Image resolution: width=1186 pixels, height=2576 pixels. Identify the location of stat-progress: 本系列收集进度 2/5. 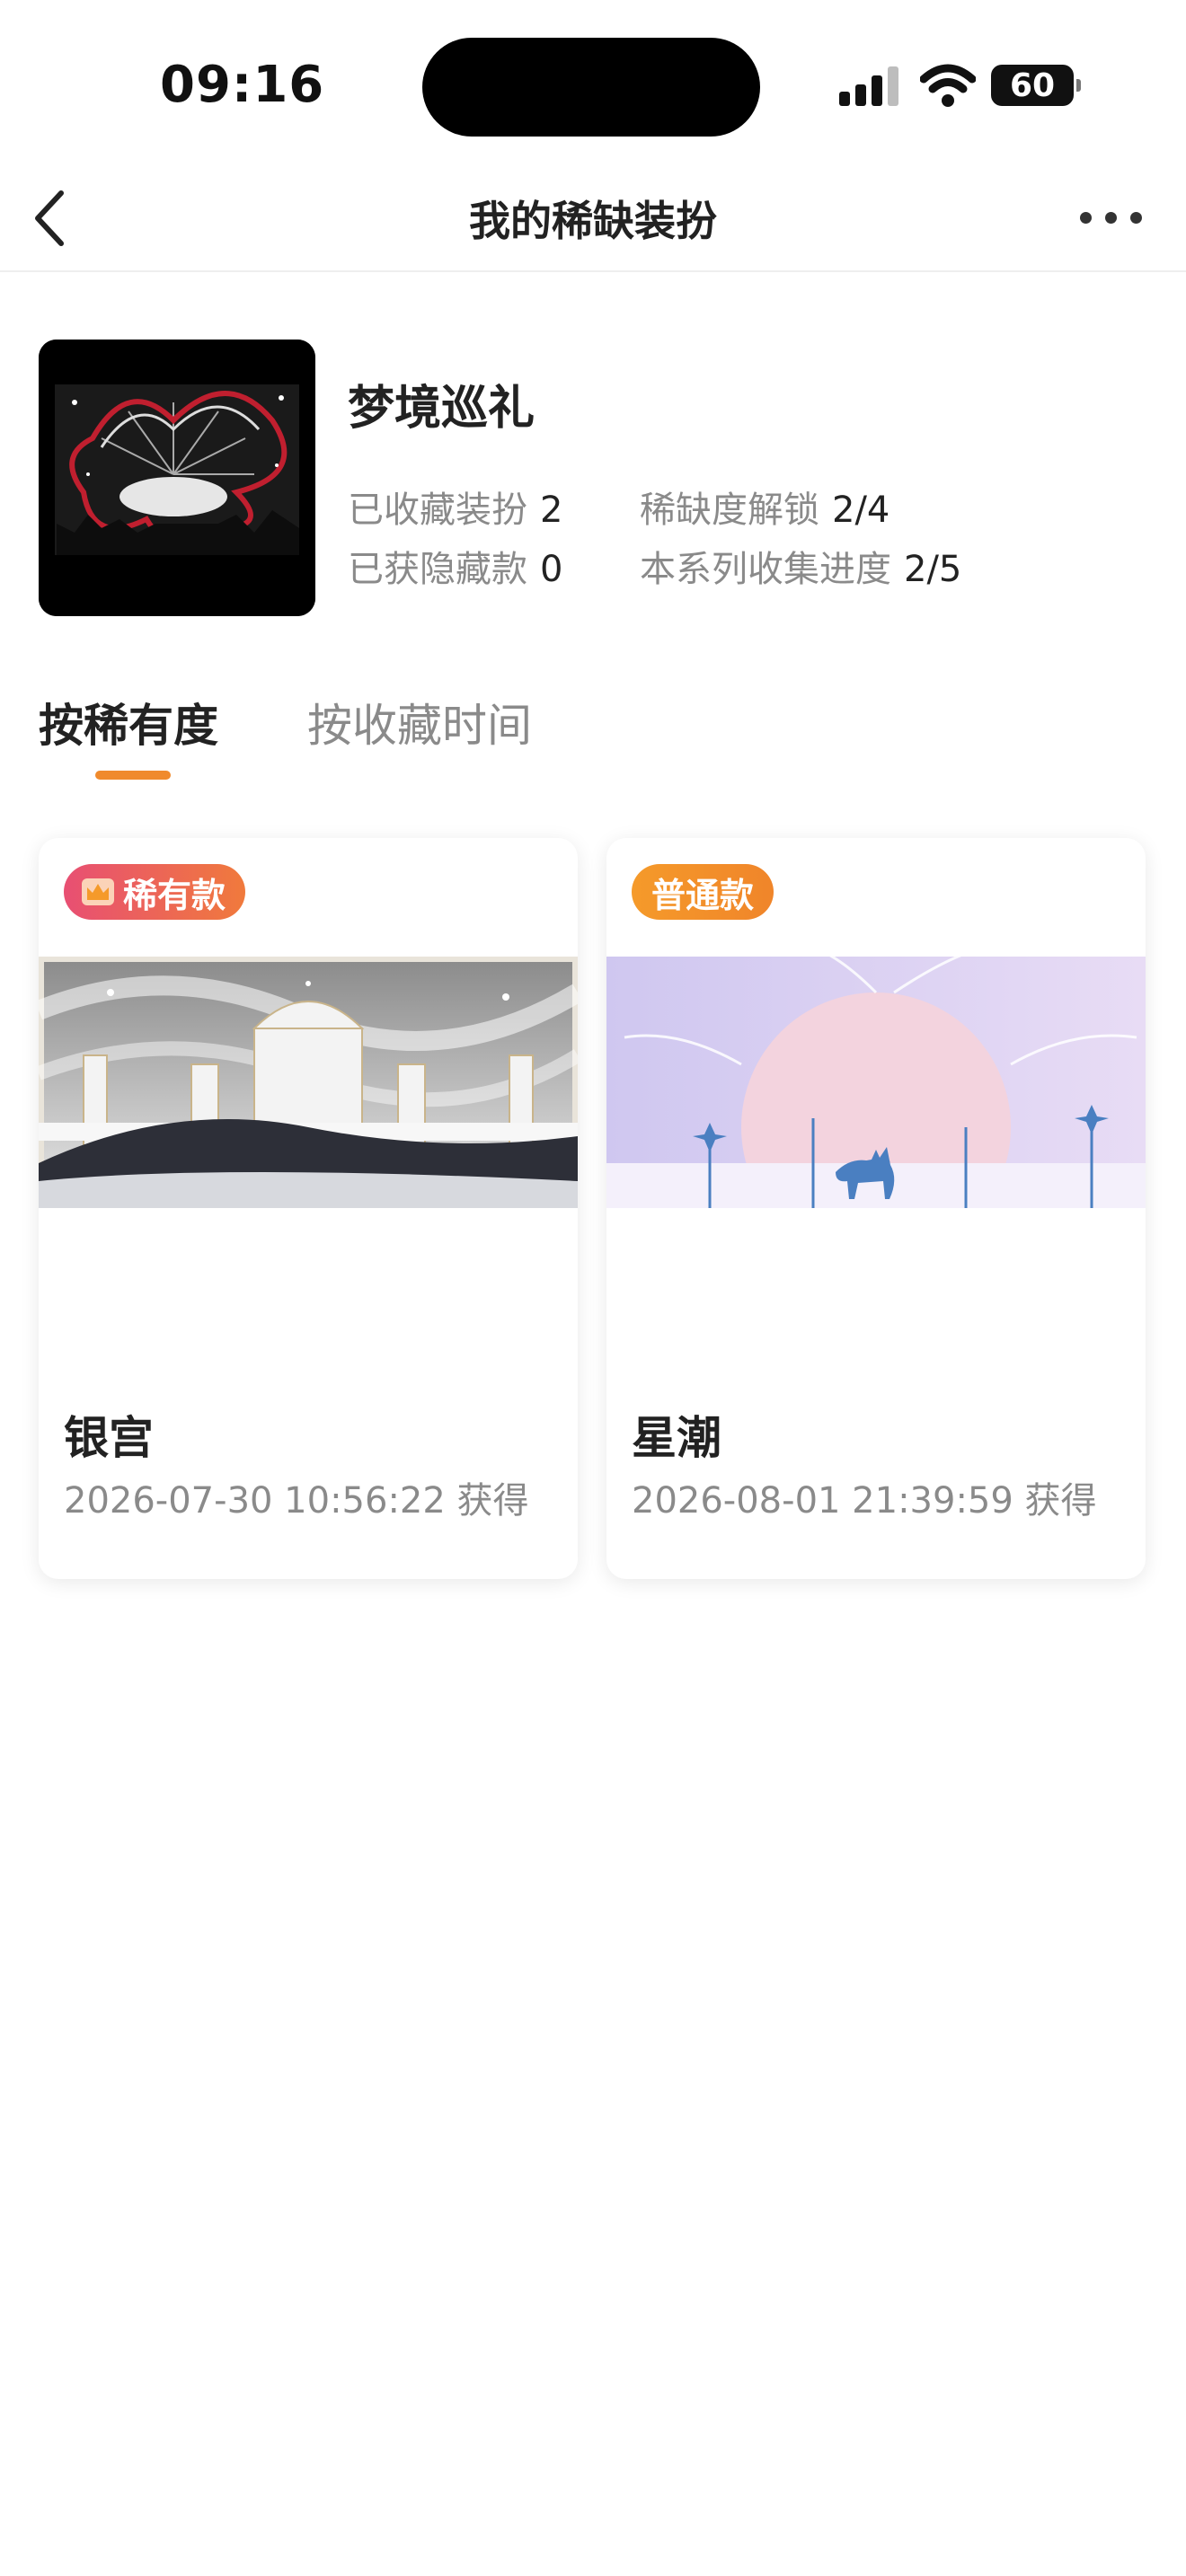
(800, 566).